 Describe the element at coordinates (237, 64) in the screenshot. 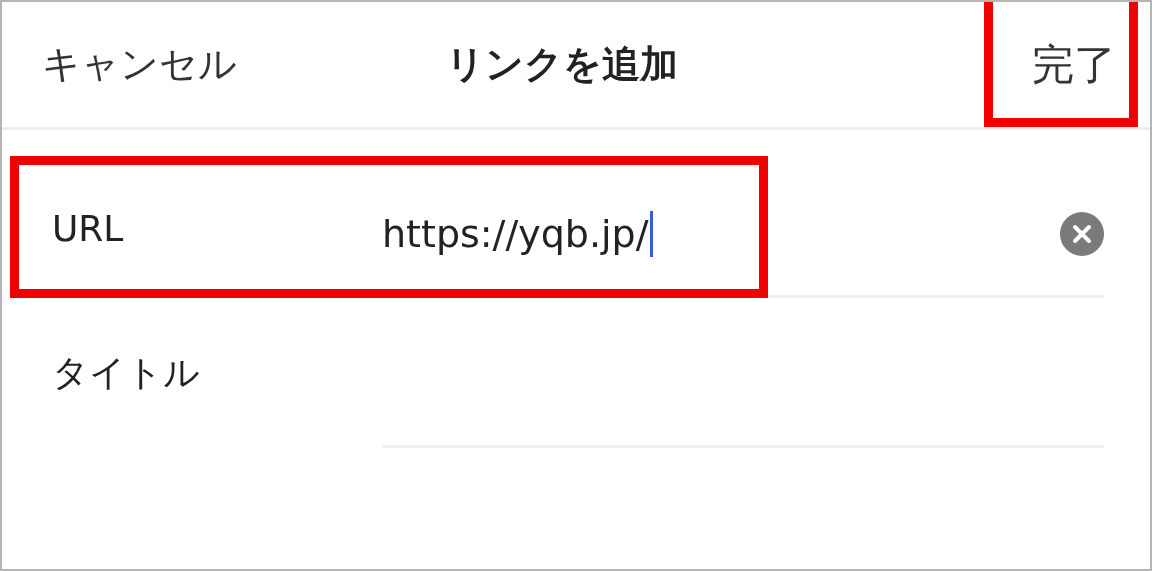

I see `cancel-button: キャンセル` at that location.